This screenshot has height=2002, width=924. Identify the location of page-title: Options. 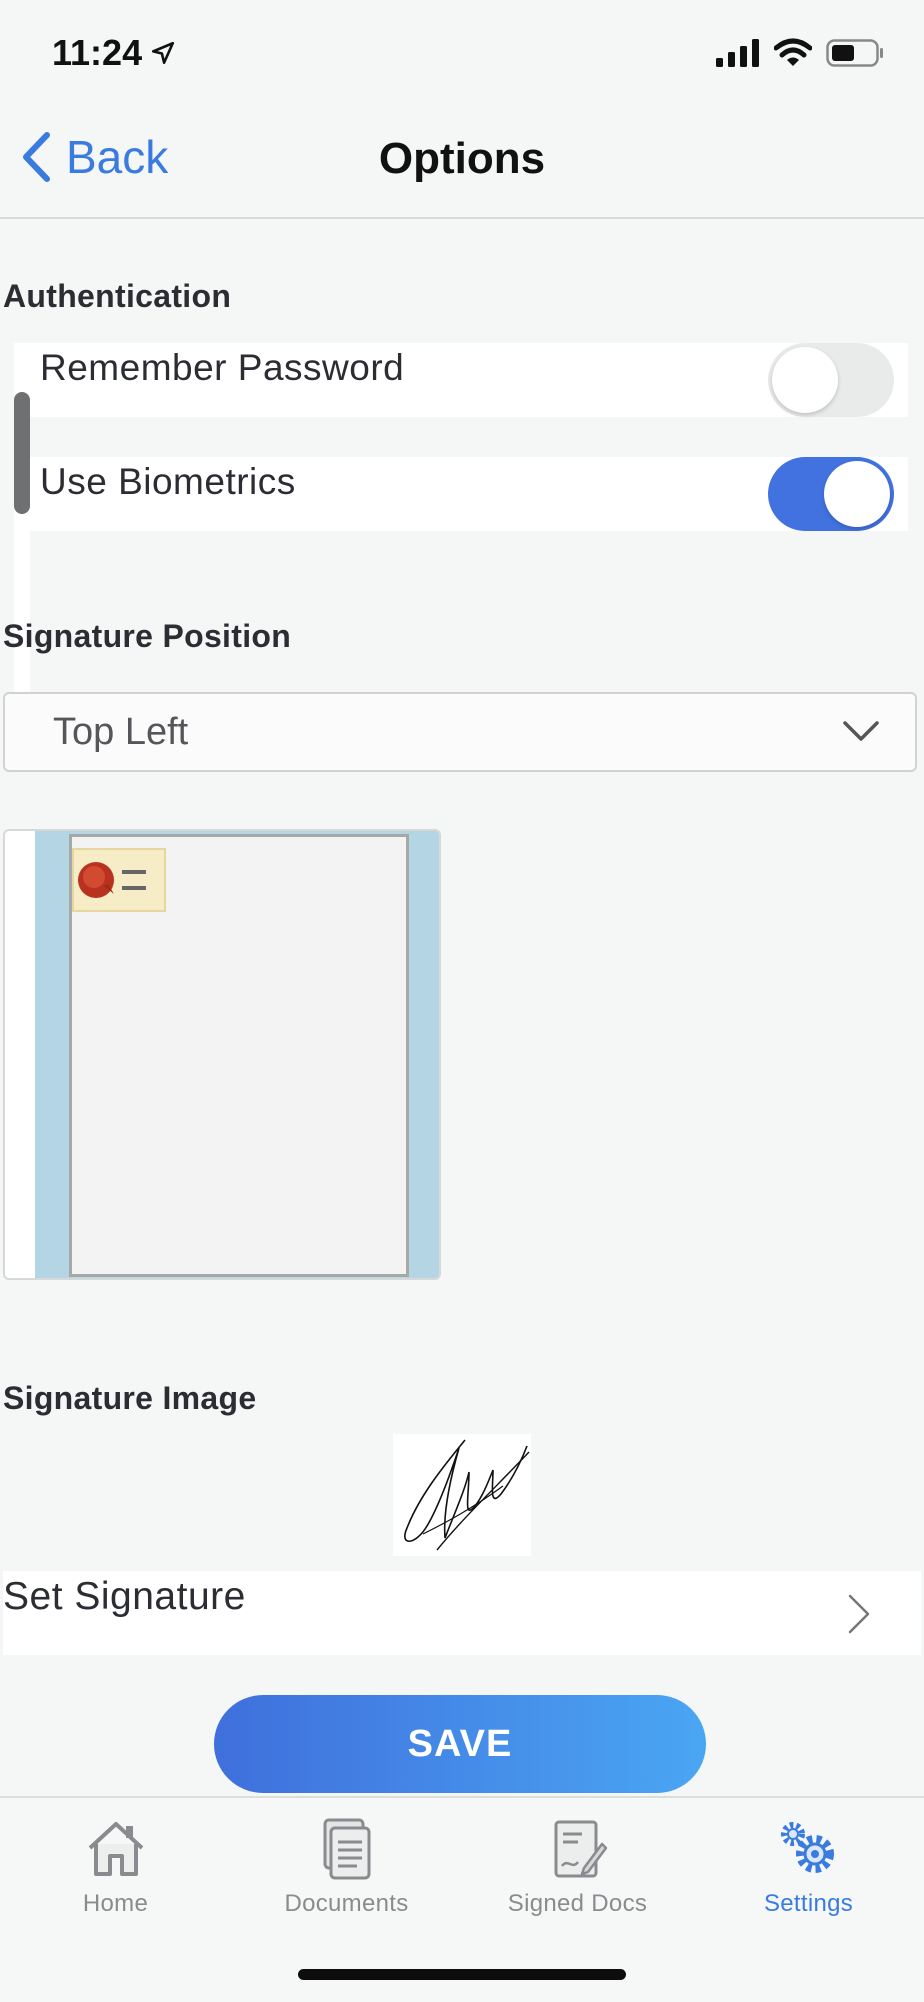
(462, 158).